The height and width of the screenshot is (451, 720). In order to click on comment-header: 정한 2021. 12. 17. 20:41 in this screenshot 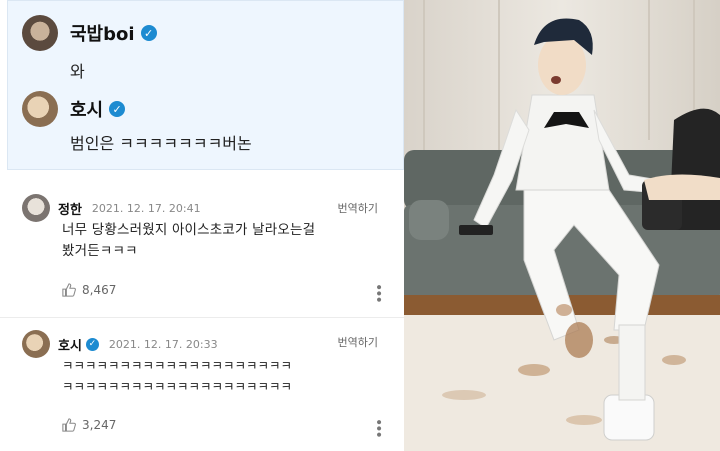, I will do `click(111, 208)`.